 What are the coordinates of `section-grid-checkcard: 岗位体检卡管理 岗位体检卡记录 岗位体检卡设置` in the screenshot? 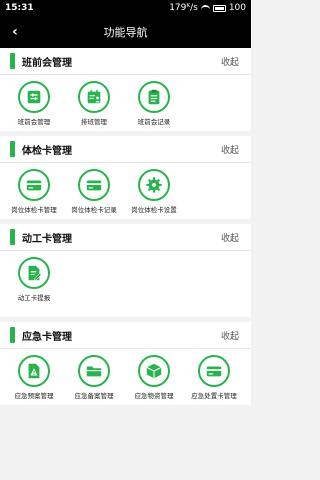 It's located at (125, 191).